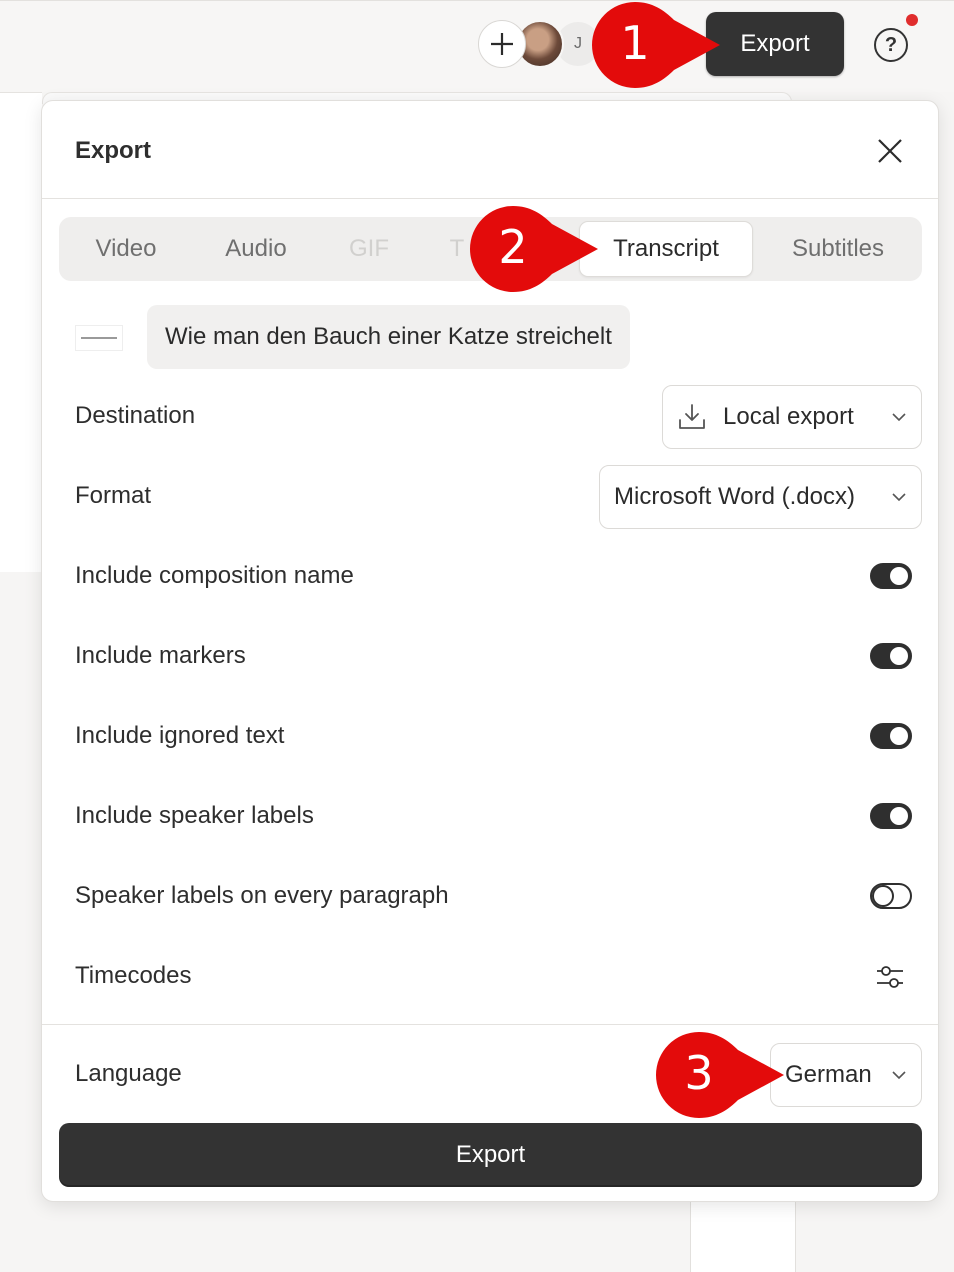  What do you see at coordinates (891, 576) in the screenshot?
I see `include-composition-name-toggle` at bounding box center [891, 576].